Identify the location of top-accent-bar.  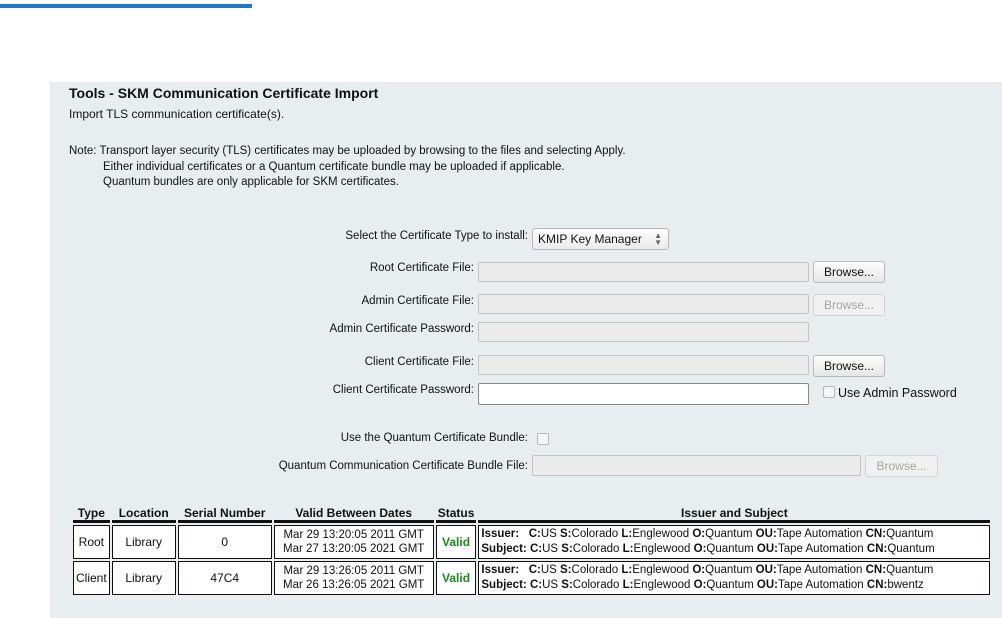
(126, 6).